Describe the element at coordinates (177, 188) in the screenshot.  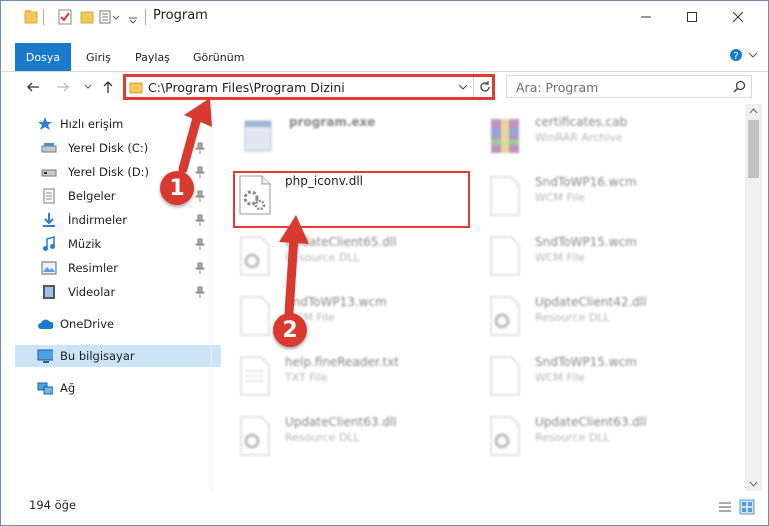
I see `callout-badge-1: 1` at that location.